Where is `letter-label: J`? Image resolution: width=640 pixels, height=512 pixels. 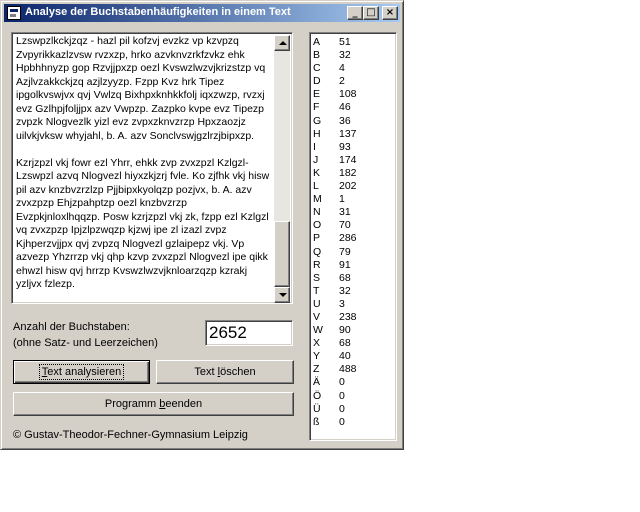 letter-label: J is located at coordinates (316, 159).